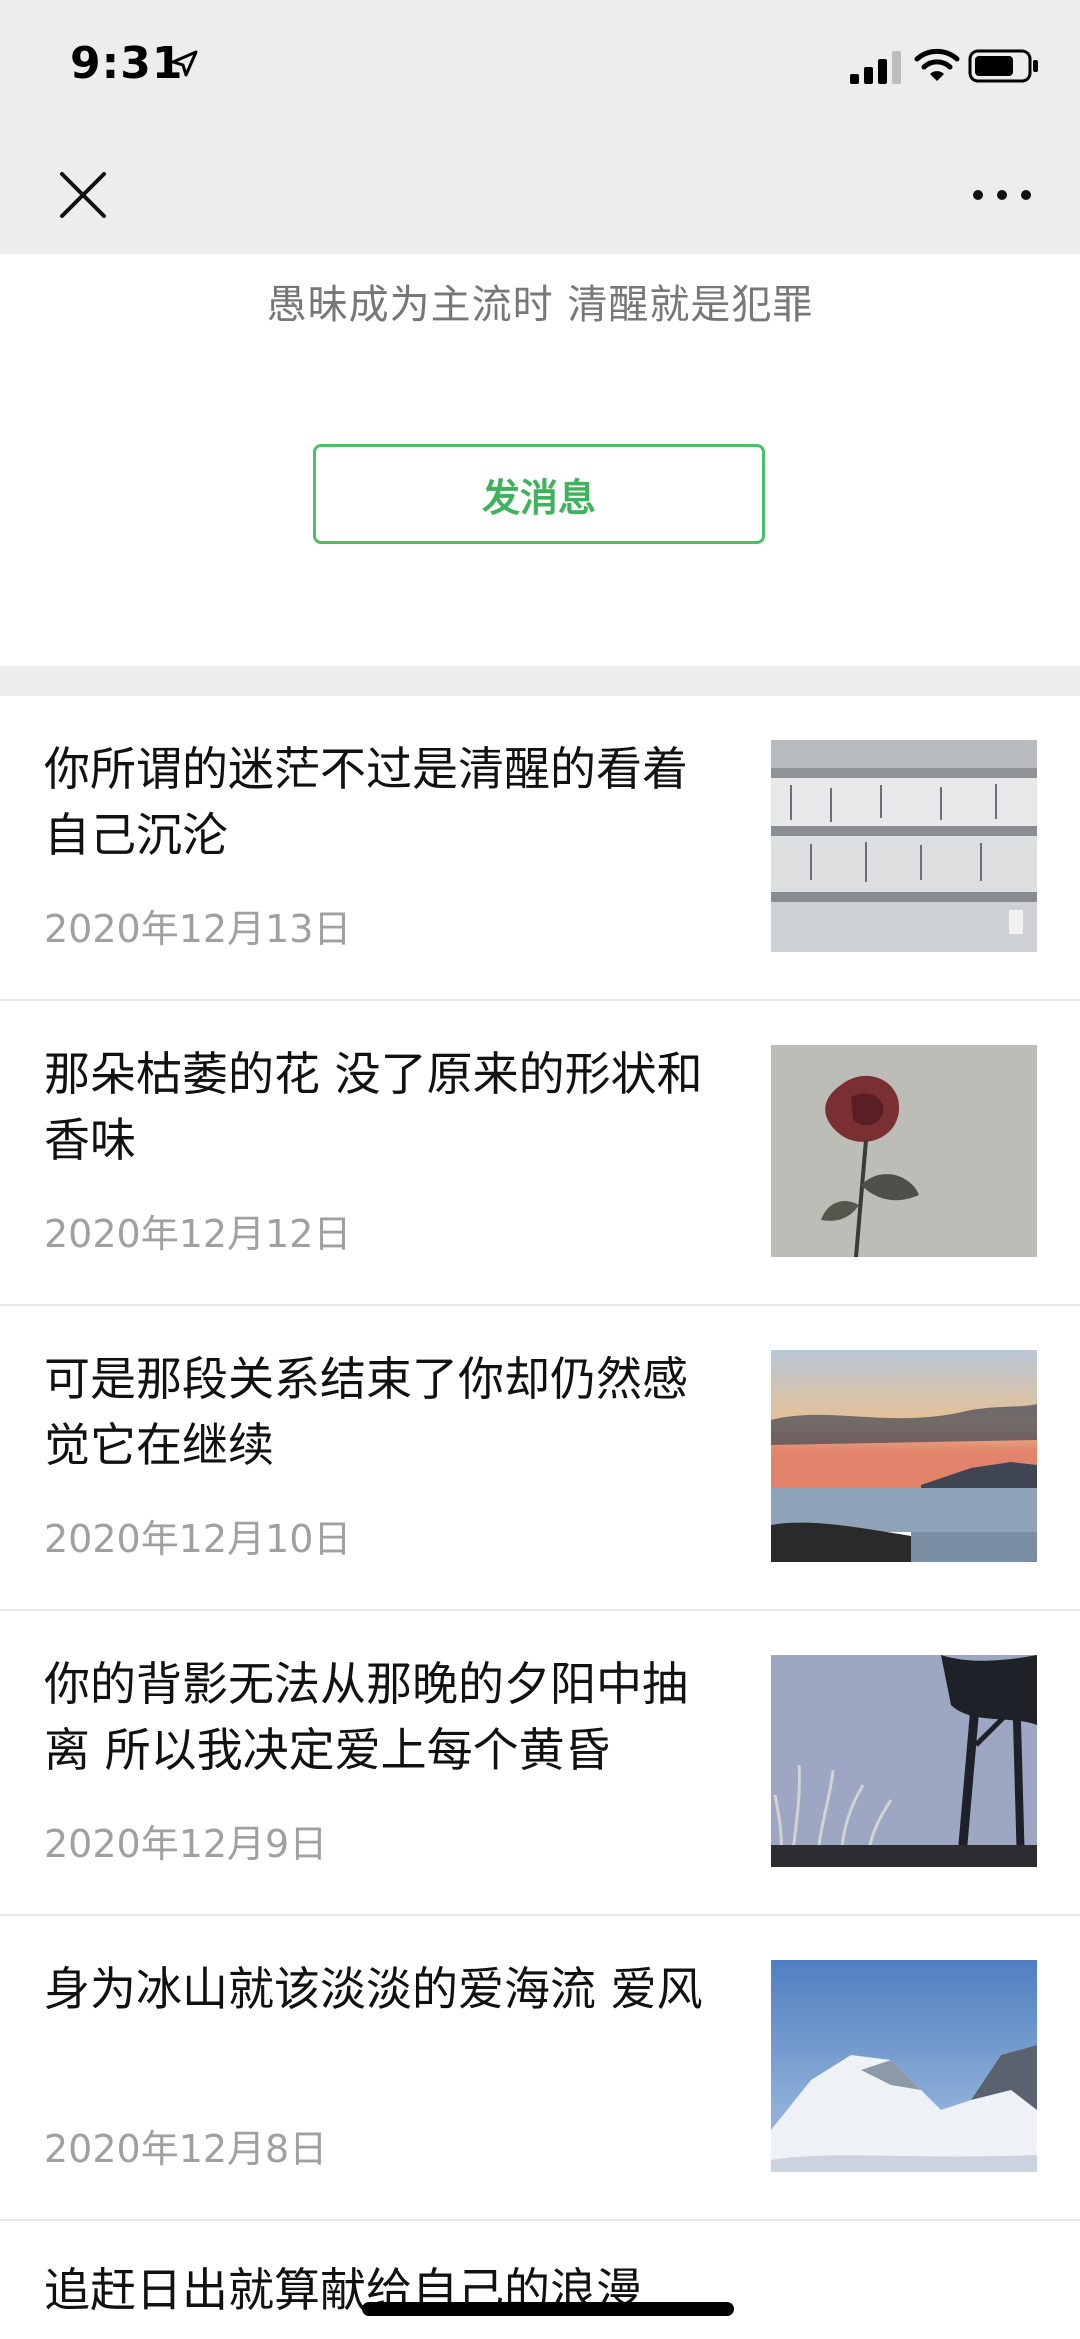 The height and width of the screenshot is (2339, 1080). What do you see at coordinates (186, 1844) in the screenshot?
I see `article-date: 2020年12月9日` at bounding box center [186, 1844].